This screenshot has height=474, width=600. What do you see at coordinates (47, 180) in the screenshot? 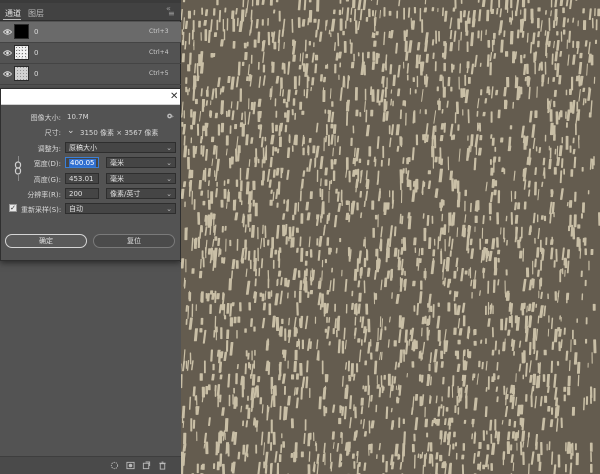
I see `height-label: 高度(G):` at bounding box center [47, 180].